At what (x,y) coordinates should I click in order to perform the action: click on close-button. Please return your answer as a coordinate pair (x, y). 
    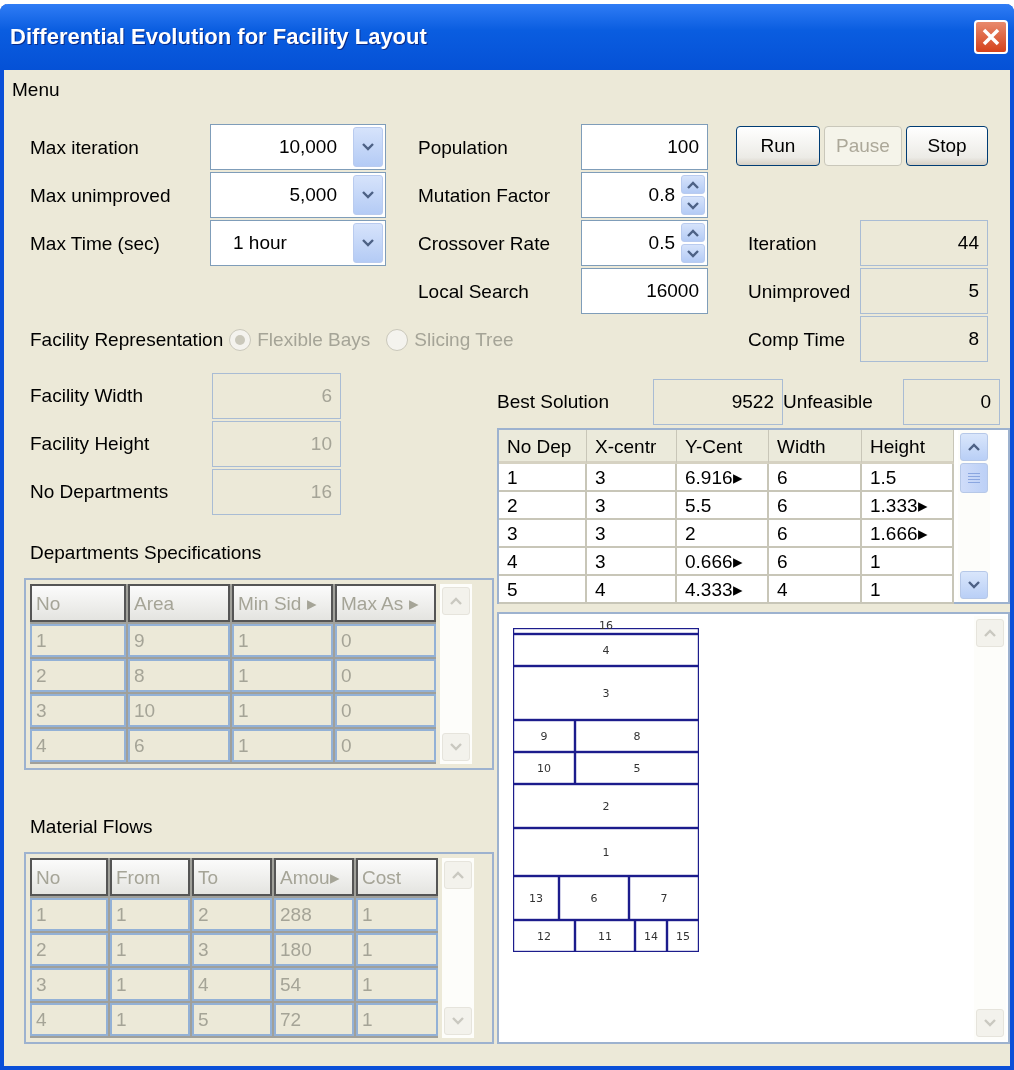
    Looking at the image, I should click on (991, 37).